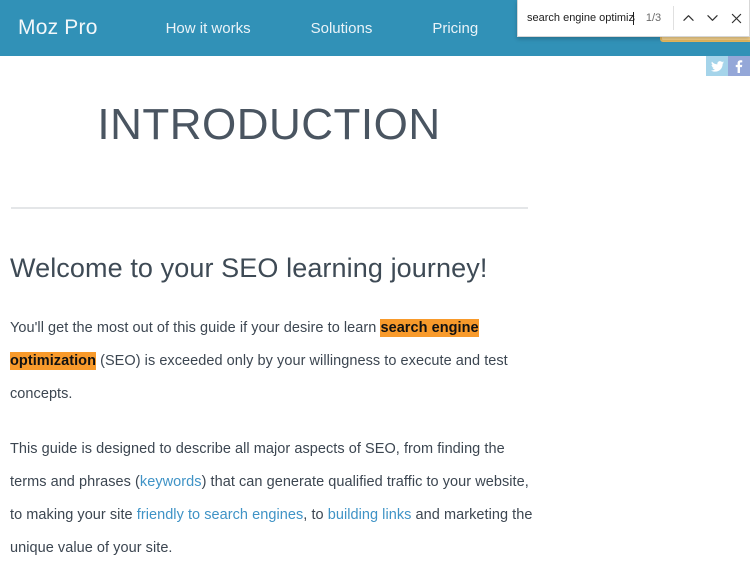 Image resolution: width=750 pixels, height=566 pixels. I want to click on paragraph-2-text-3: , to, so click(315, 514).